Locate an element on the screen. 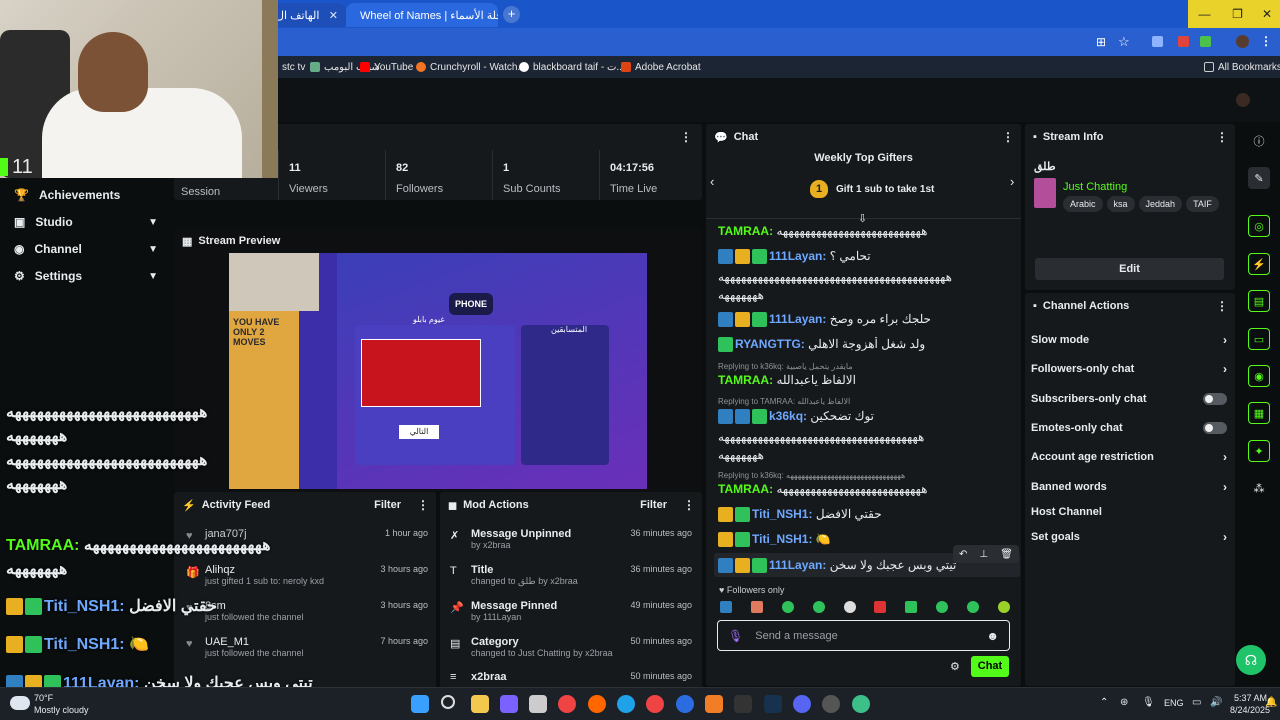 This screenshot has width=1280, height=720. close-window-button: ✕ is located at coordinates (1267, 14).